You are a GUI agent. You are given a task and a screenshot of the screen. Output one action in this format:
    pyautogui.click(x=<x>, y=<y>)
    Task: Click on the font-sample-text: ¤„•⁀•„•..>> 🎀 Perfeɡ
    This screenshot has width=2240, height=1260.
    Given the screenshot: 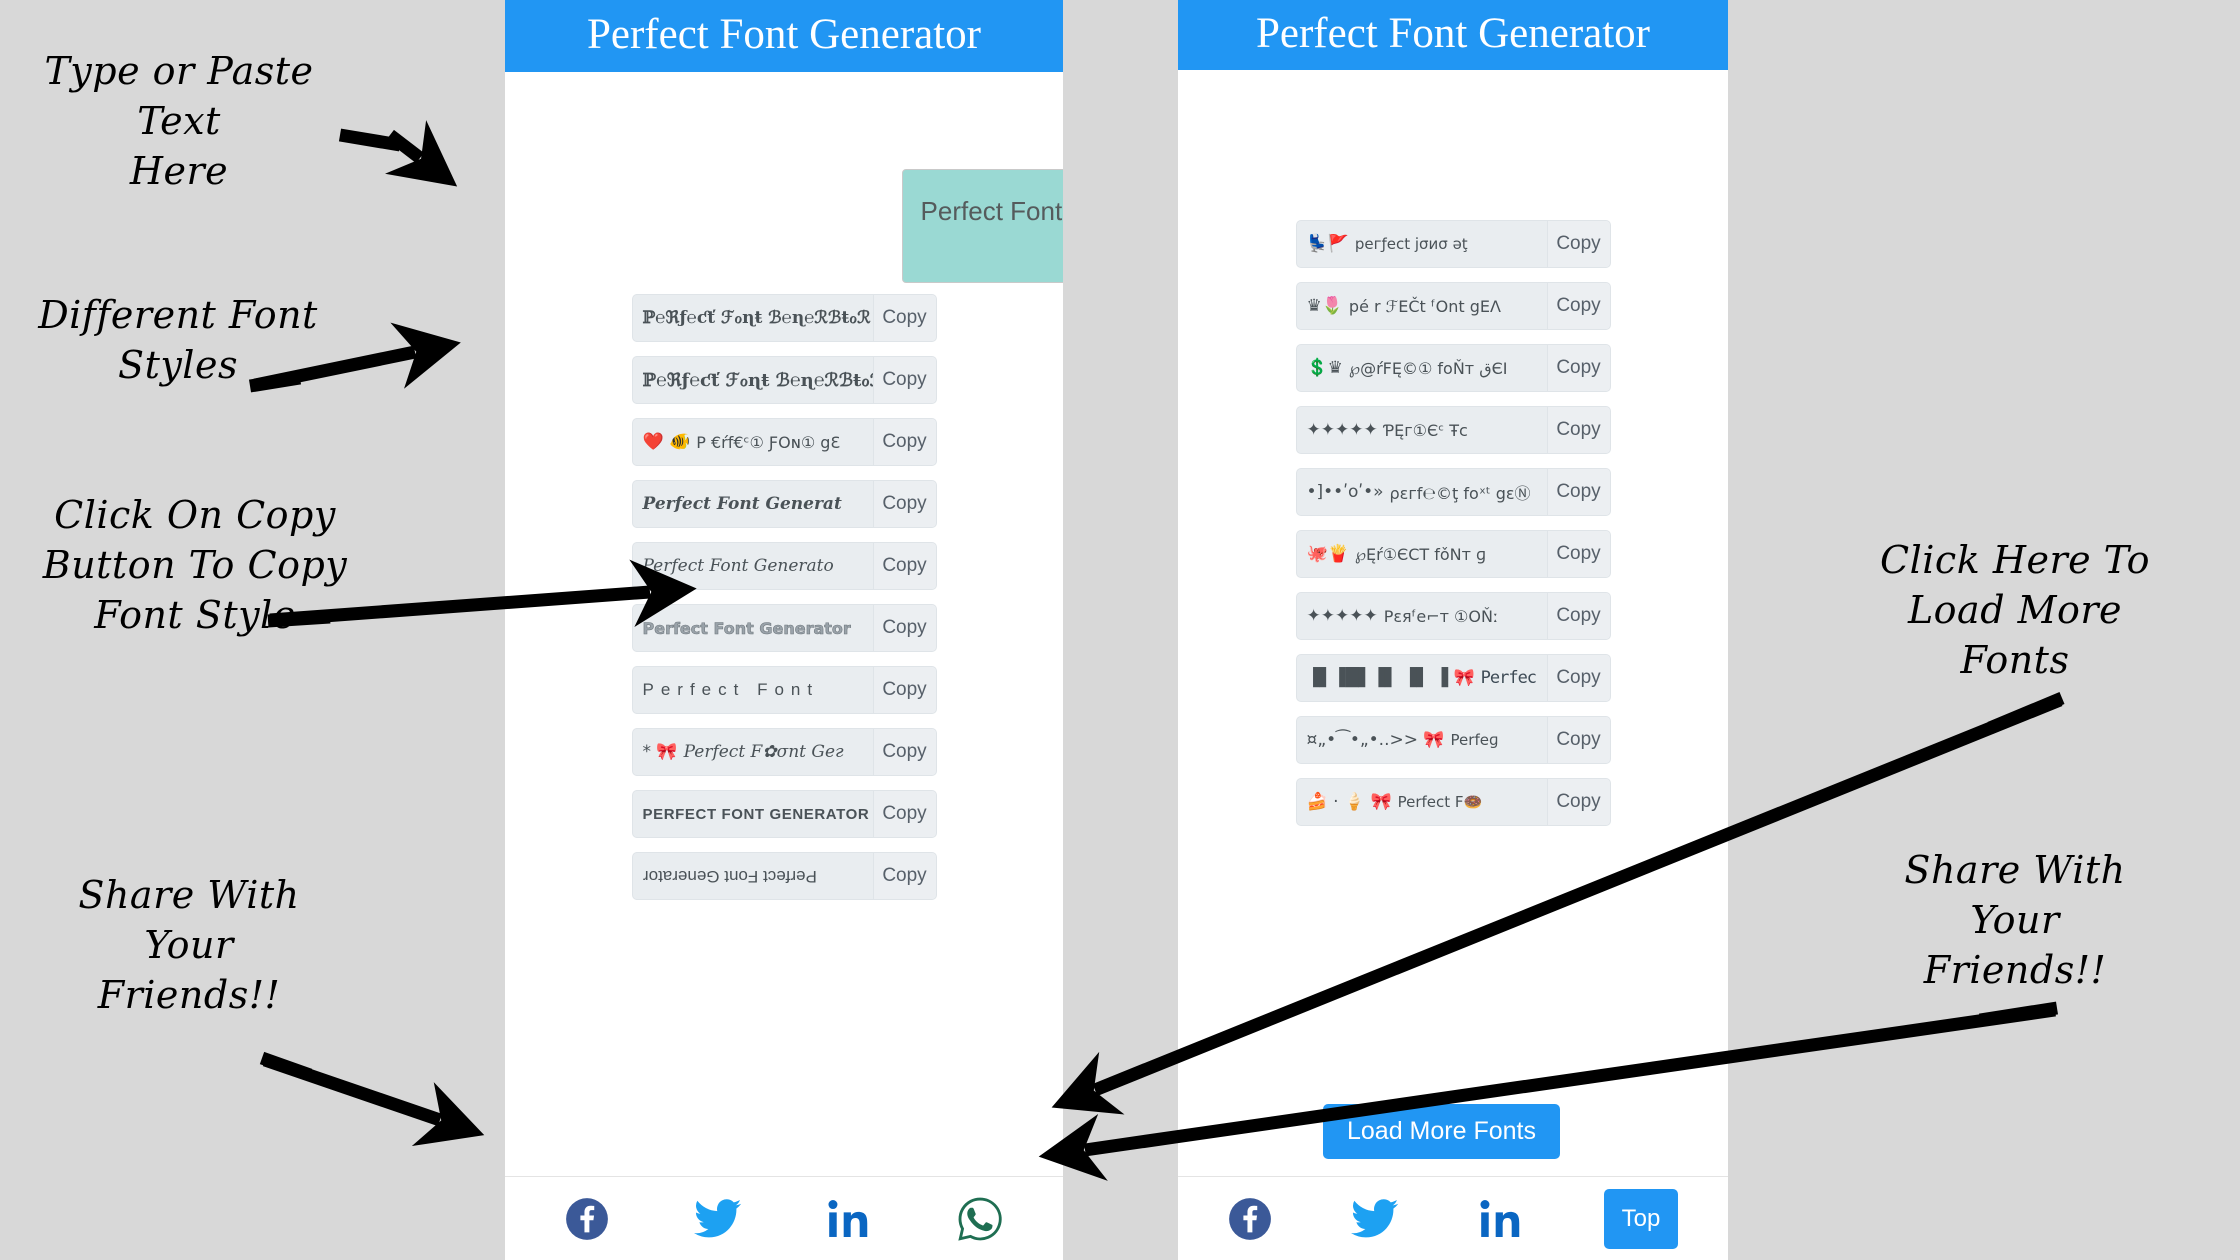 What is the action you would take?
    pyautogui.click(x=1422, y=740)
    